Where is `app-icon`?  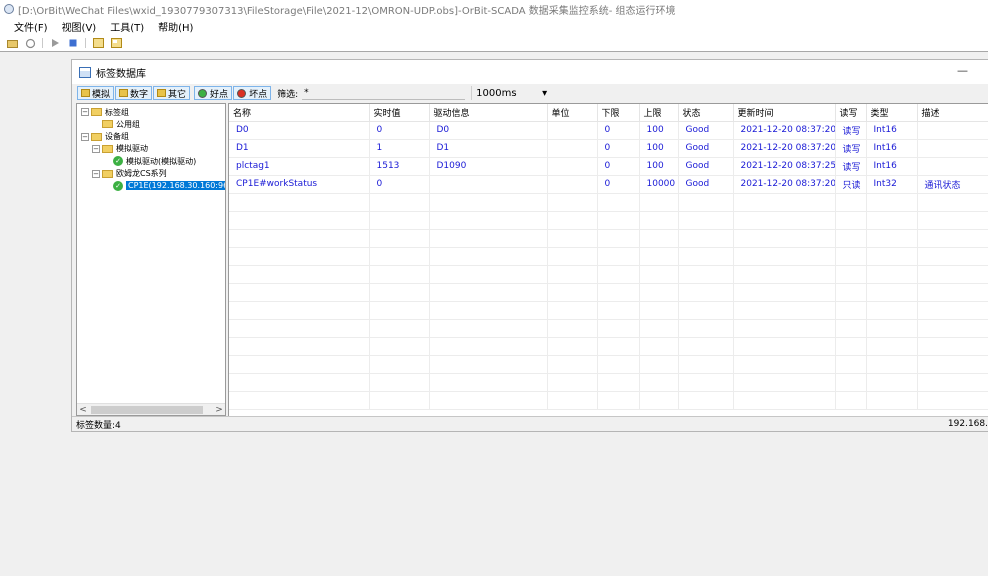 app-icon is located at coordinates (9, 9).